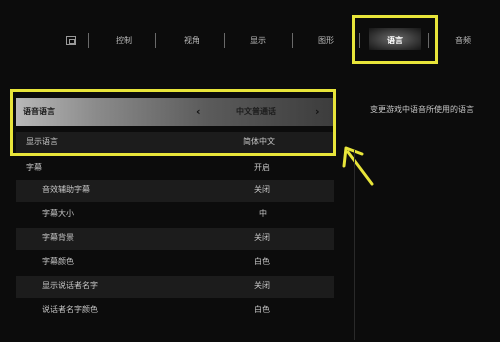 The image size is (500, 342). I want to click on setting-row-subtitle-color: 字幕颜色 白色, so click(175, 263).